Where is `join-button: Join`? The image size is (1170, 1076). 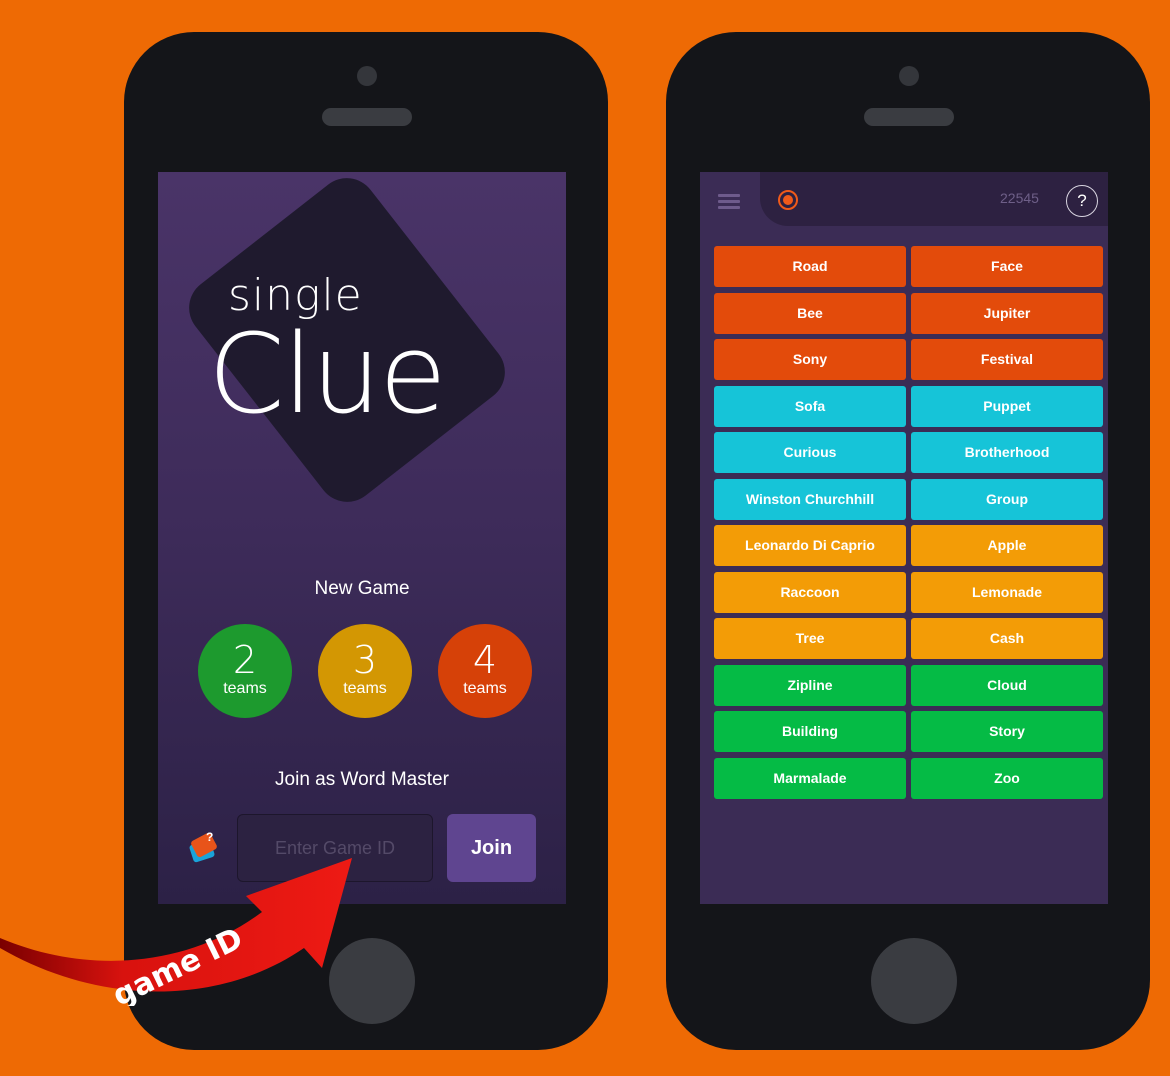
join-button: Join is located at coordinates (491, 848).